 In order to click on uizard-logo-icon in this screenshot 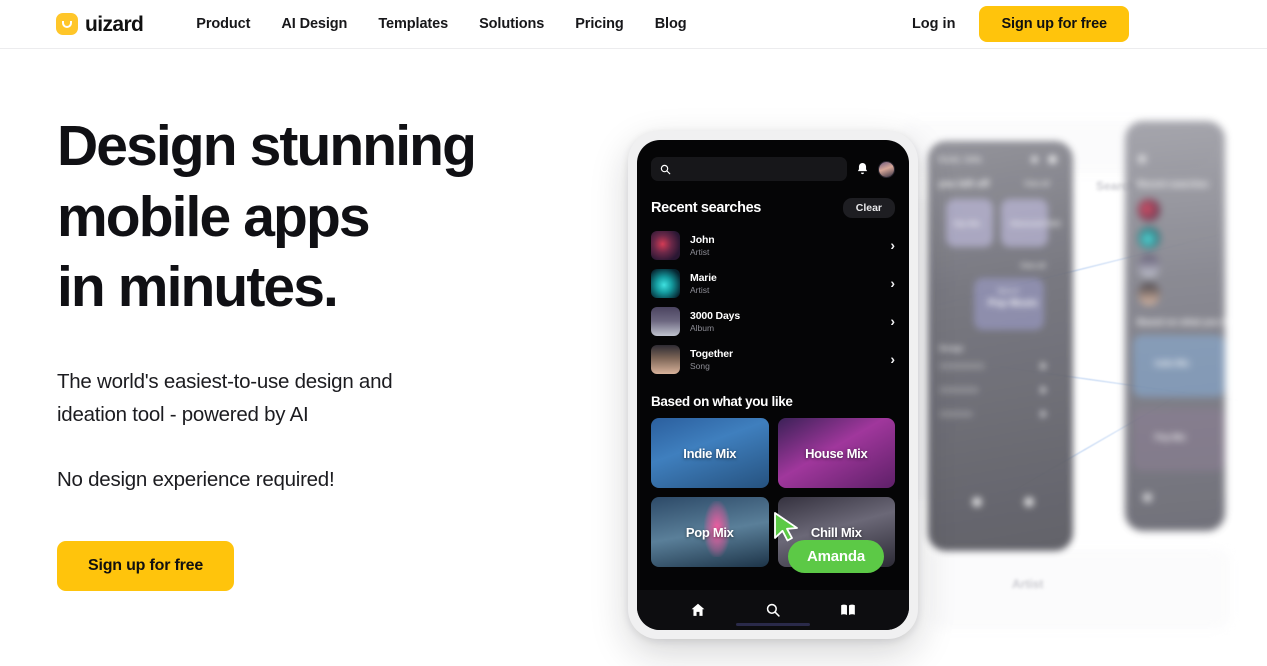, I will do `click(67, 24)`.